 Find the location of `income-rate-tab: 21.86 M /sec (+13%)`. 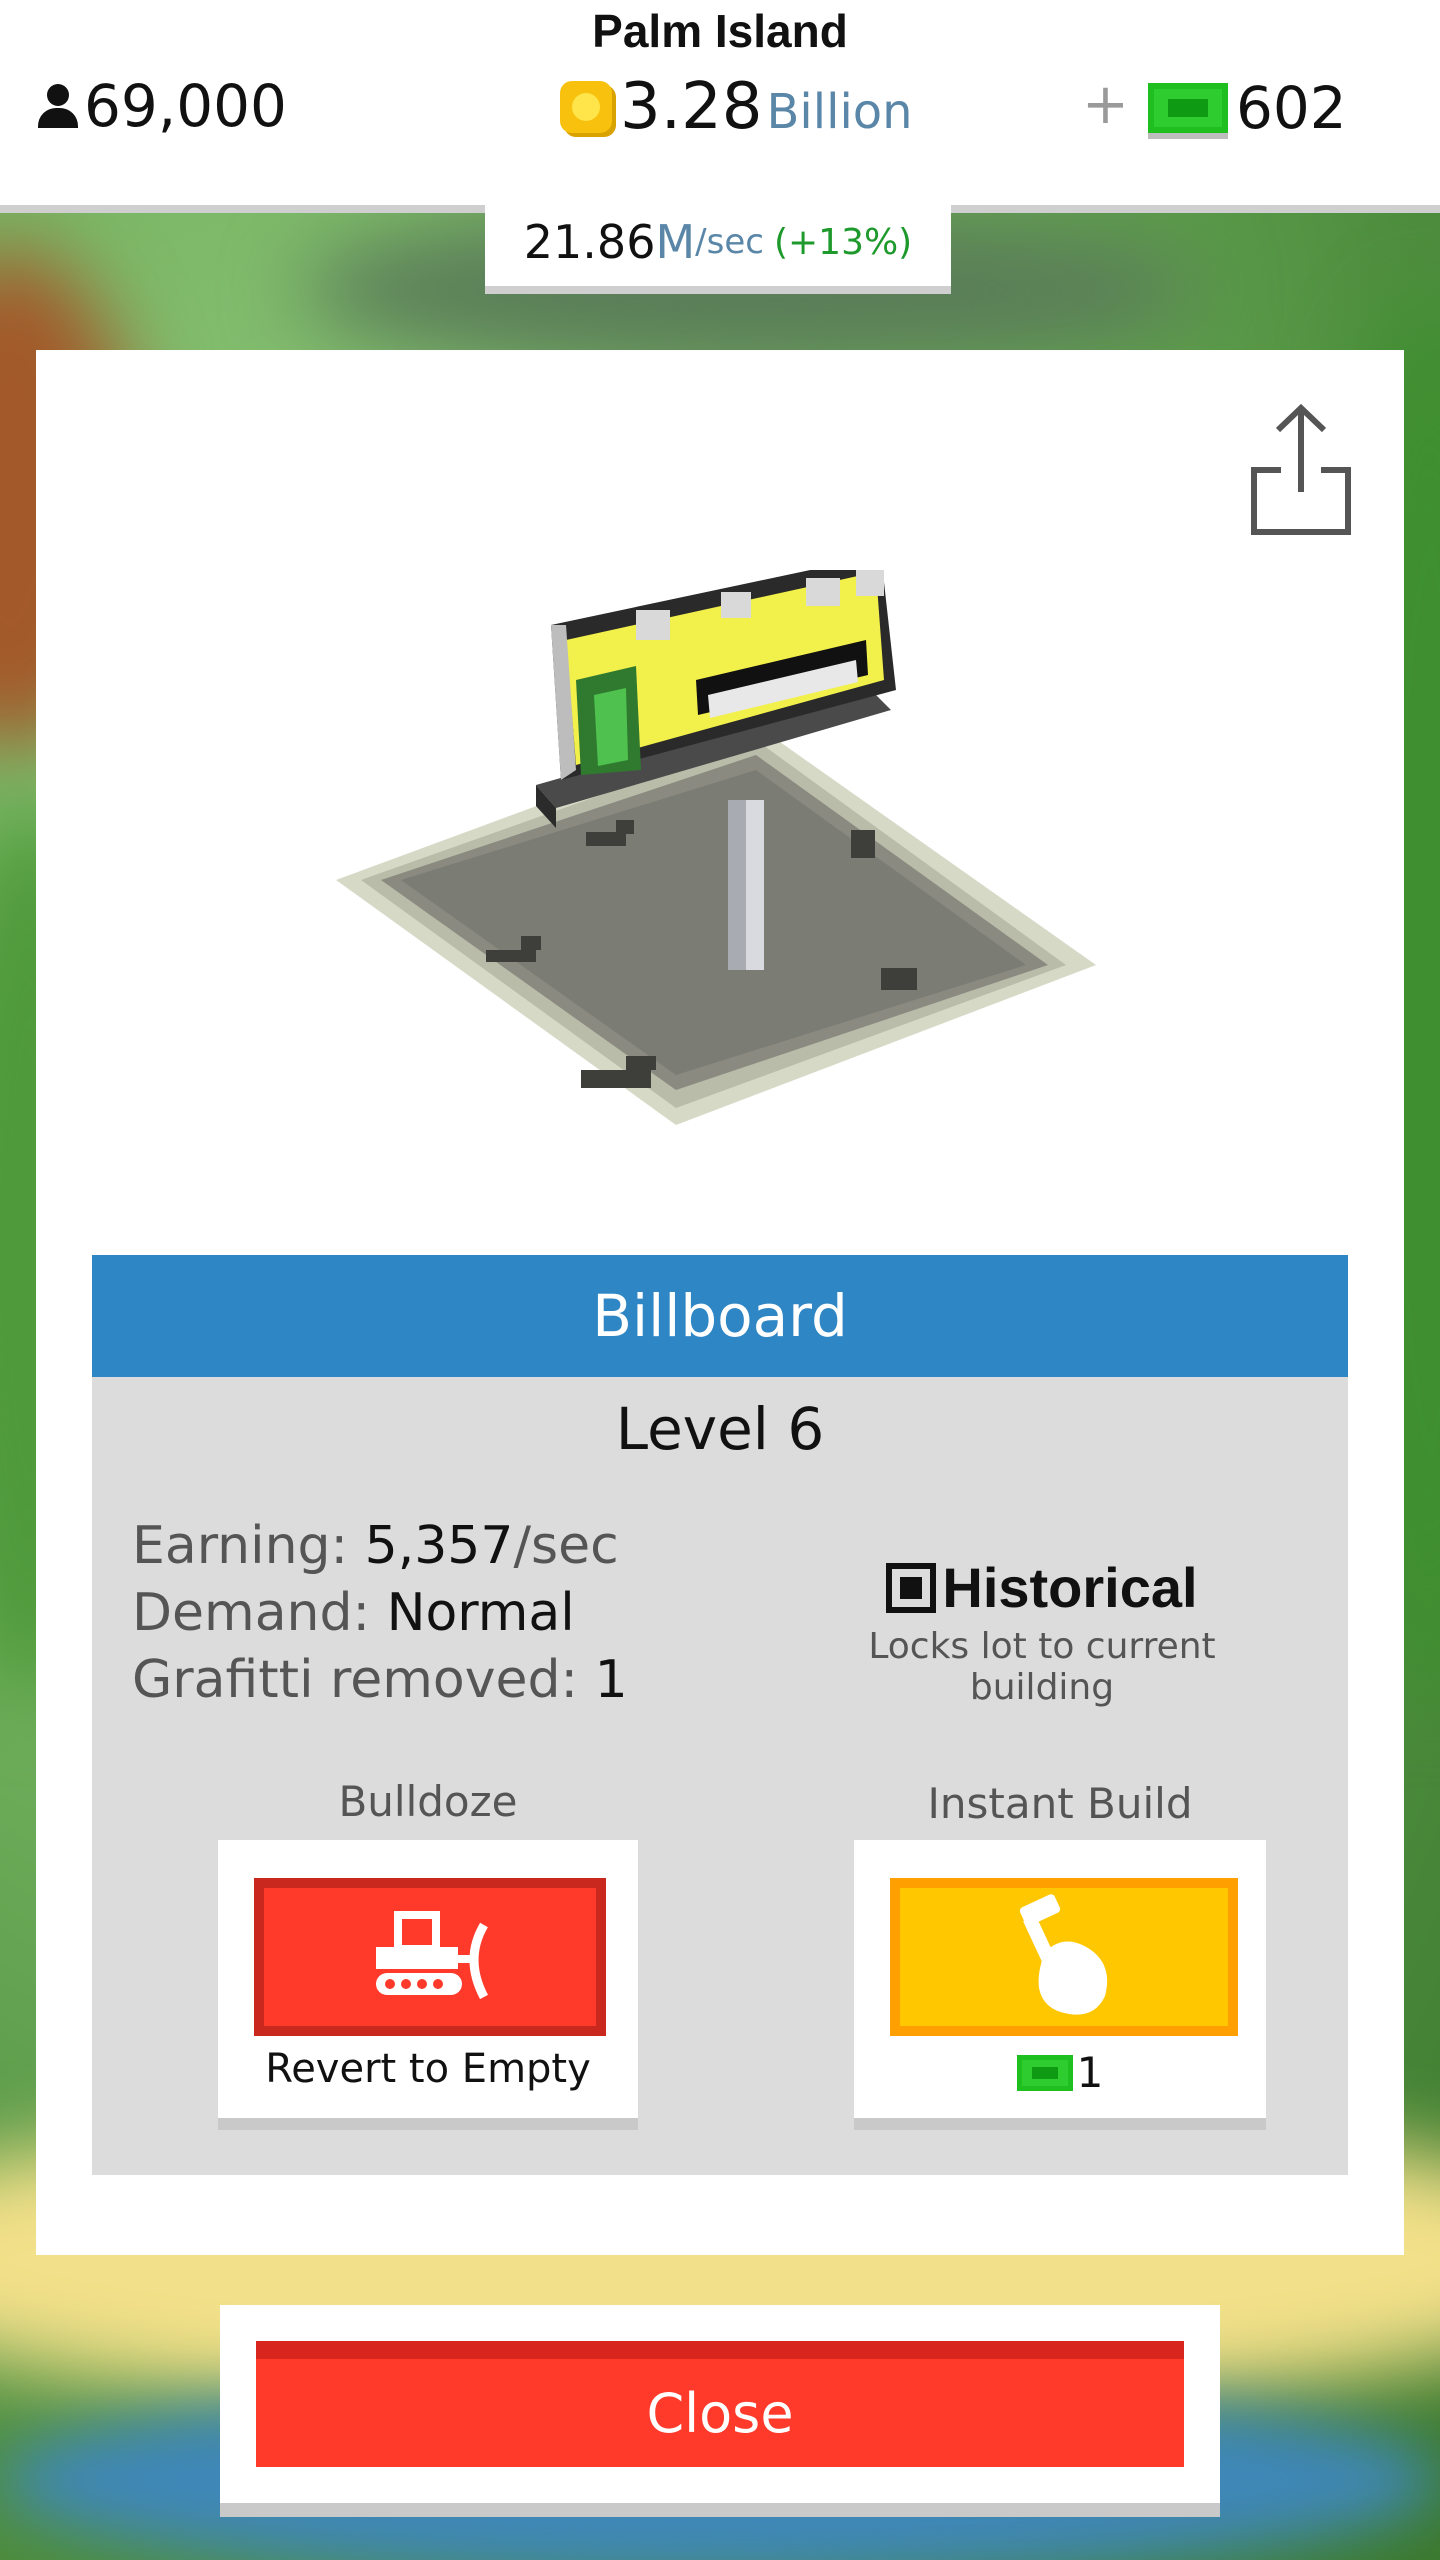

income-rate-tab: 21.86 M /sec (+13%) is located at coordinates (718, 242).